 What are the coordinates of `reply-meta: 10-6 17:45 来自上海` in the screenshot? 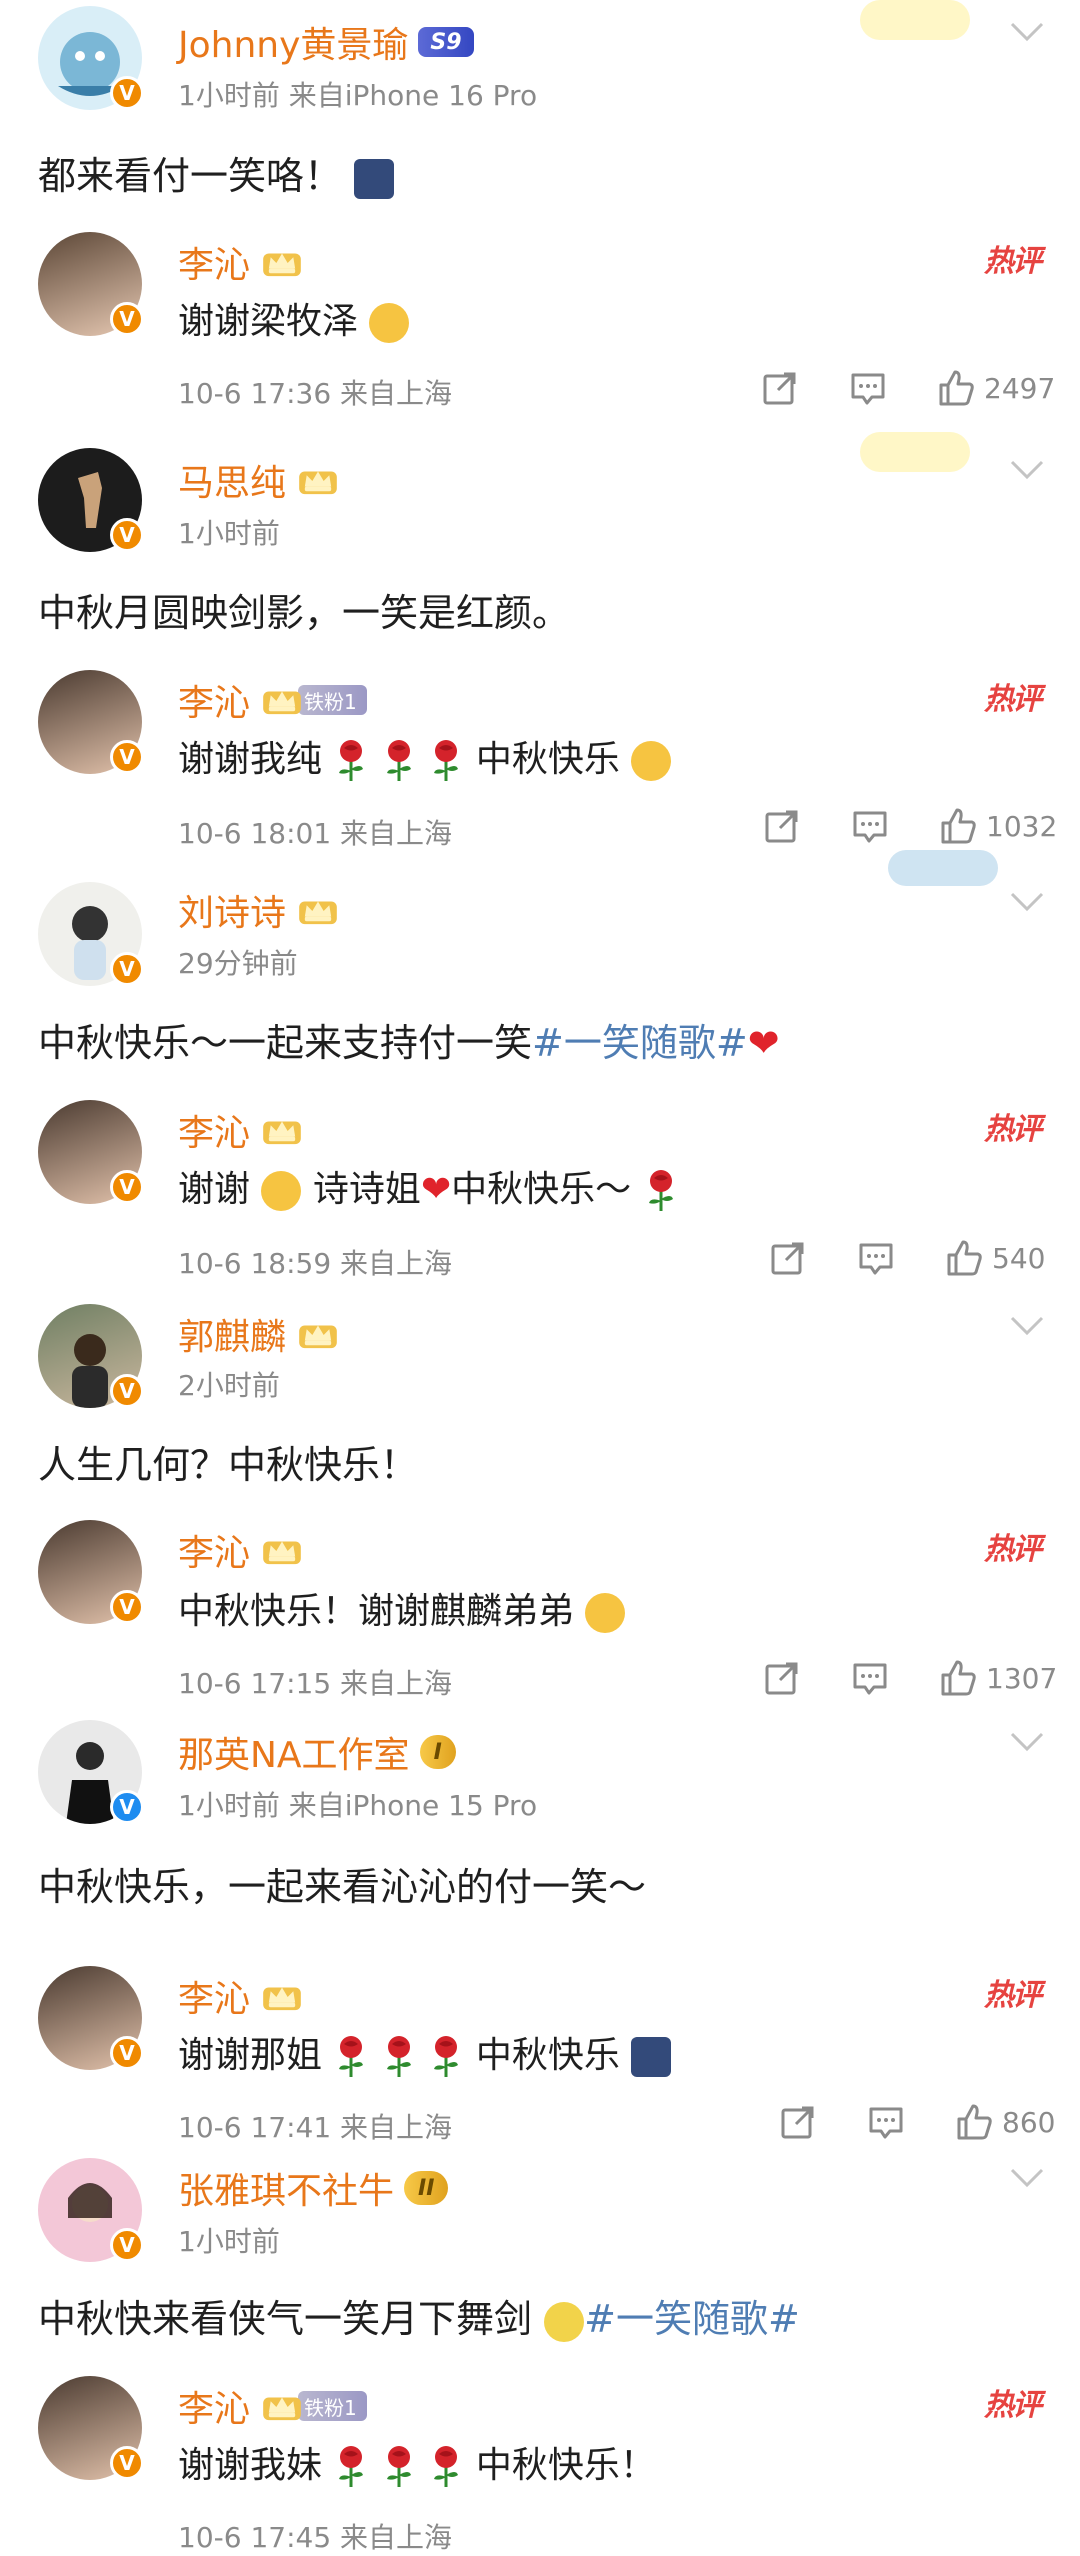 It's located at (315, 2537).